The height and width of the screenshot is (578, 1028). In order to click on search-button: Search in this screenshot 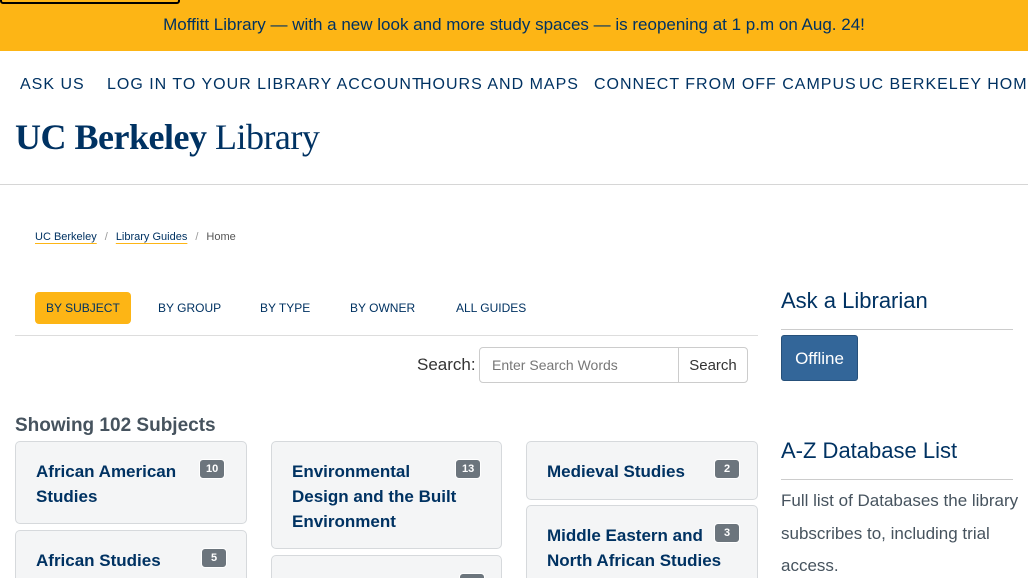, I will do `click(713, 365)`.